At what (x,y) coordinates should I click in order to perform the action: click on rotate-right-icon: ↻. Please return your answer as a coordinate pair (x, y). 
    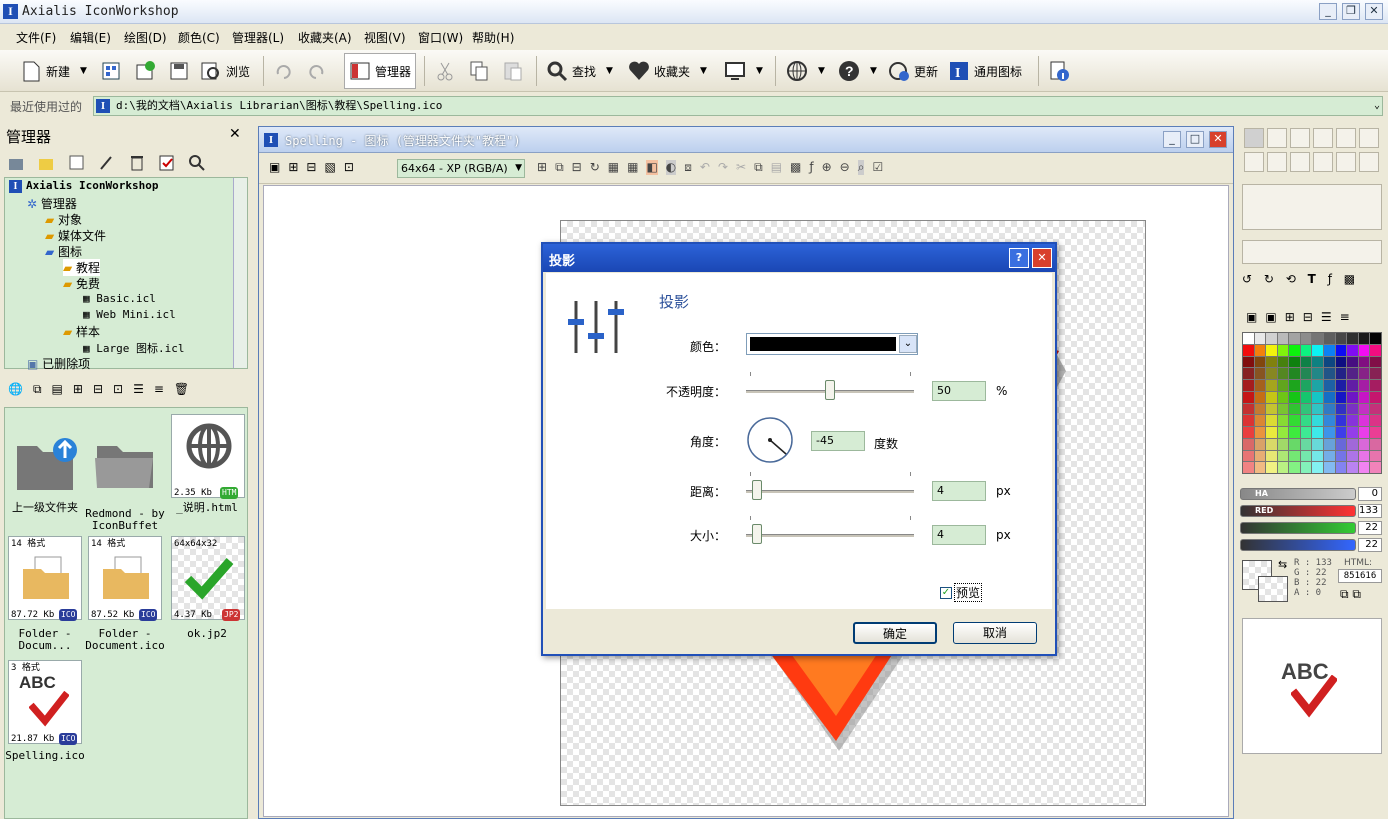
    Looking at the image, I should click on (1269, 279).